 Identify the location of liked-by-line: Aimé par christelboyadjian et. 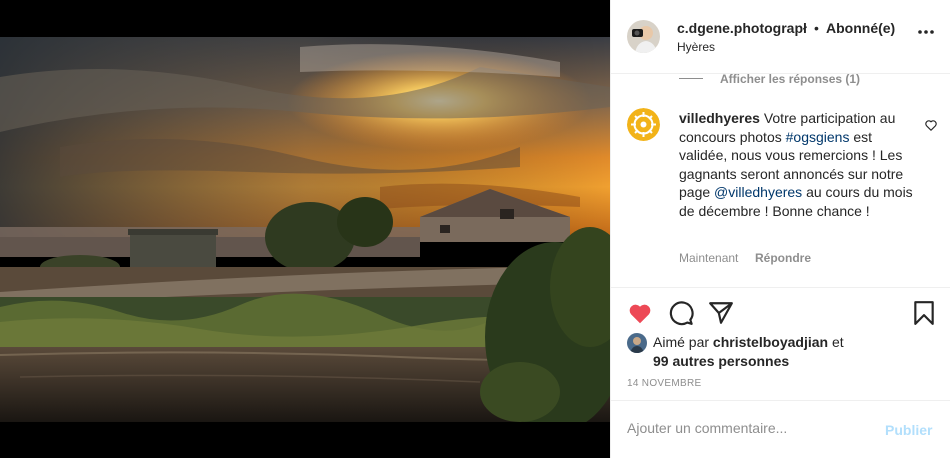
(748, 342).